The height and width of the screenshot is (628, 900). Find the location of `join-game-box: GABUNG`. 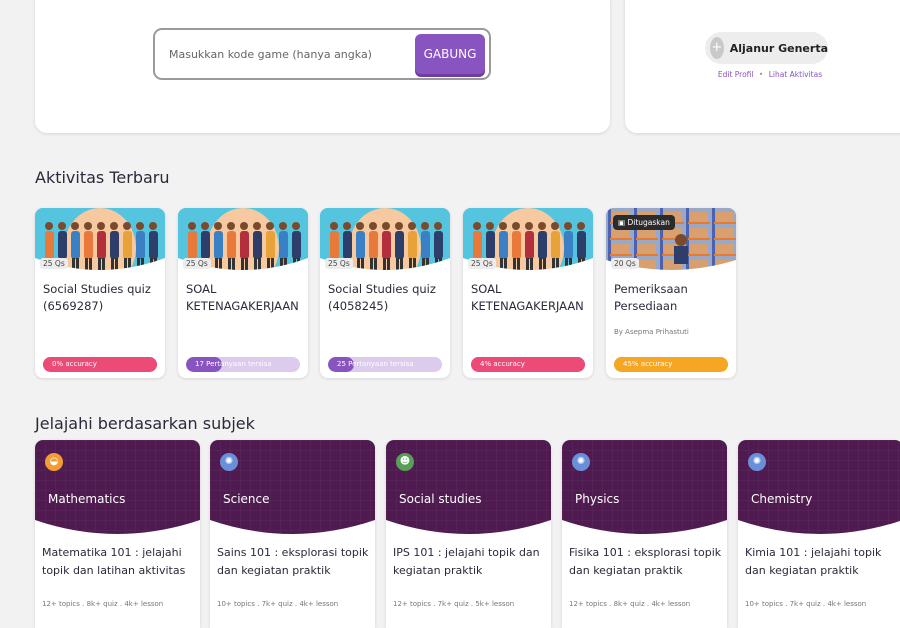

join-game-box: GABUNG is located at coordinates (322, 54).